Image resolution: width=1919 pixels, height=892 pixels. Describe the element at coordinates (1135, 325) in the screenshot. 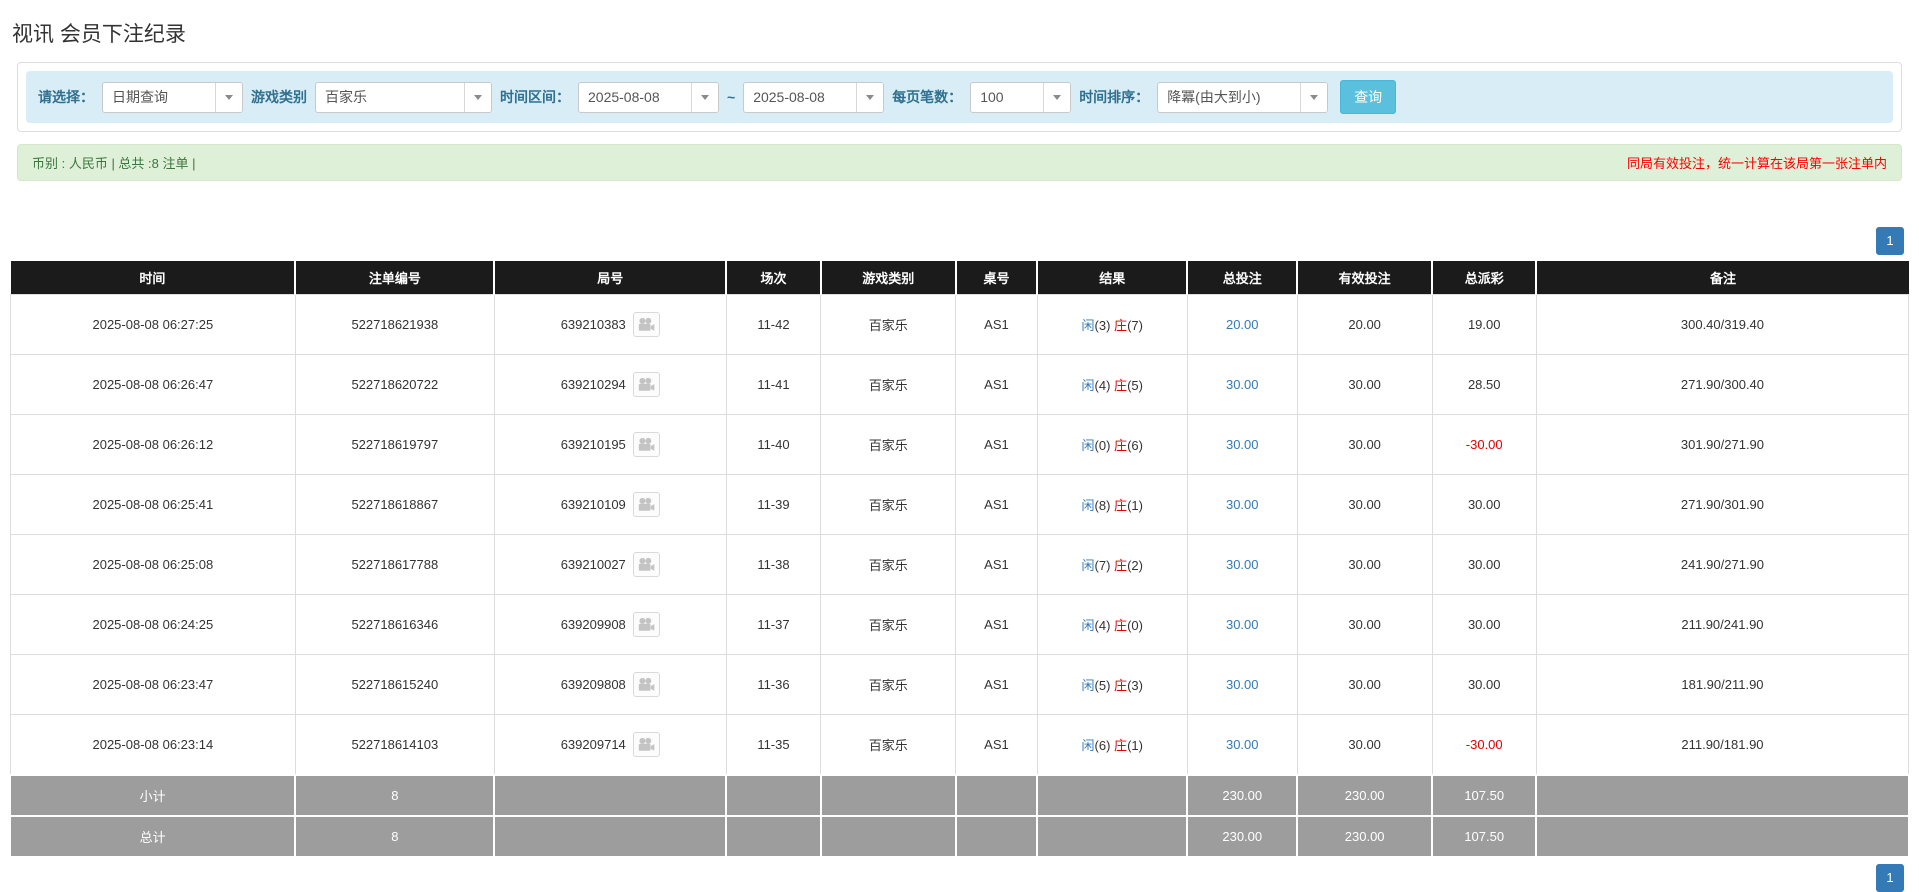

I see `banker-result-count: (7)` at that location.